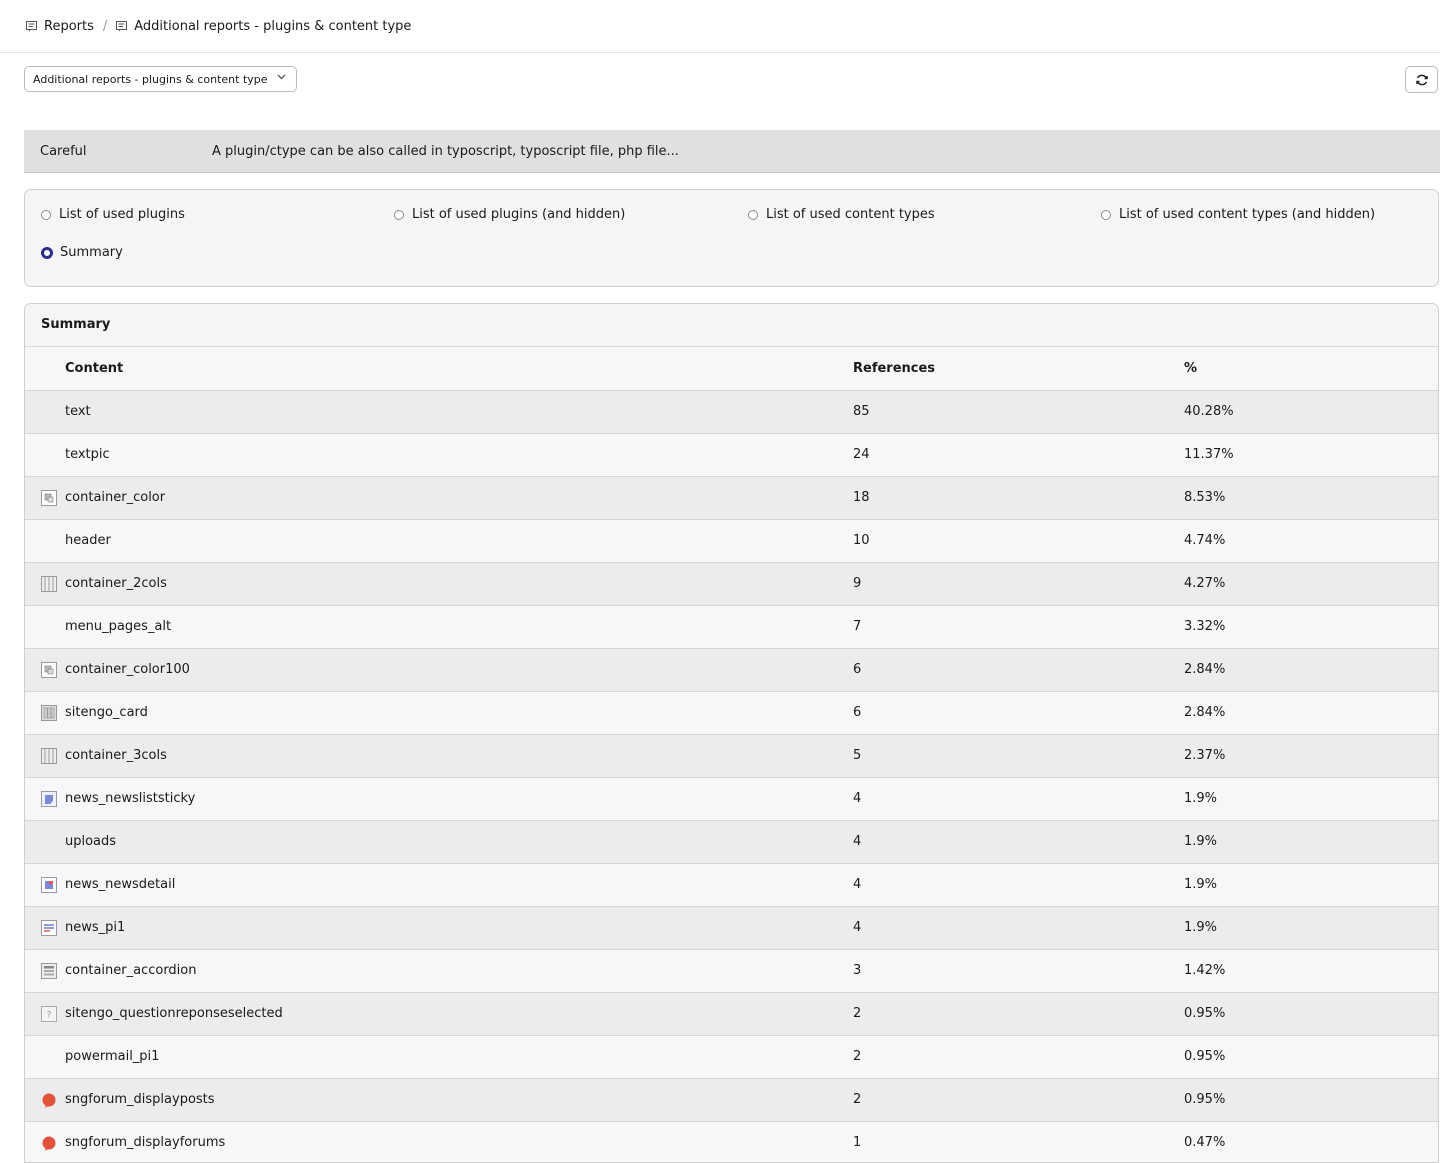  I want to click on table-row: container_3cols 5 2.37%, so click(731, 756).